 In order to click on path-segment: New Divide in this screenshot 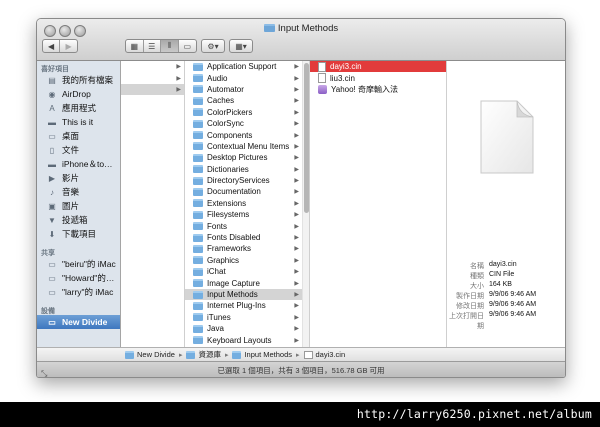, I will do `click(156, 354)`.